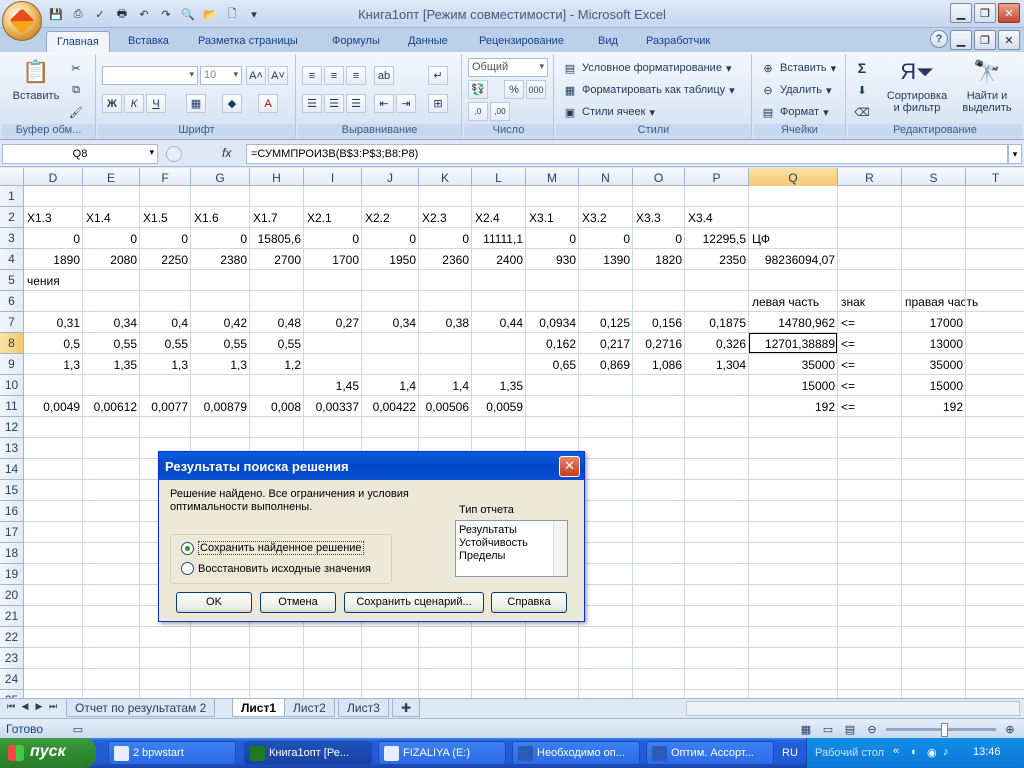 The image size is (1024, 768). Describe the element at coordinates (12, 694) in the screenshot. I see `row-header-25: 25` at that location.